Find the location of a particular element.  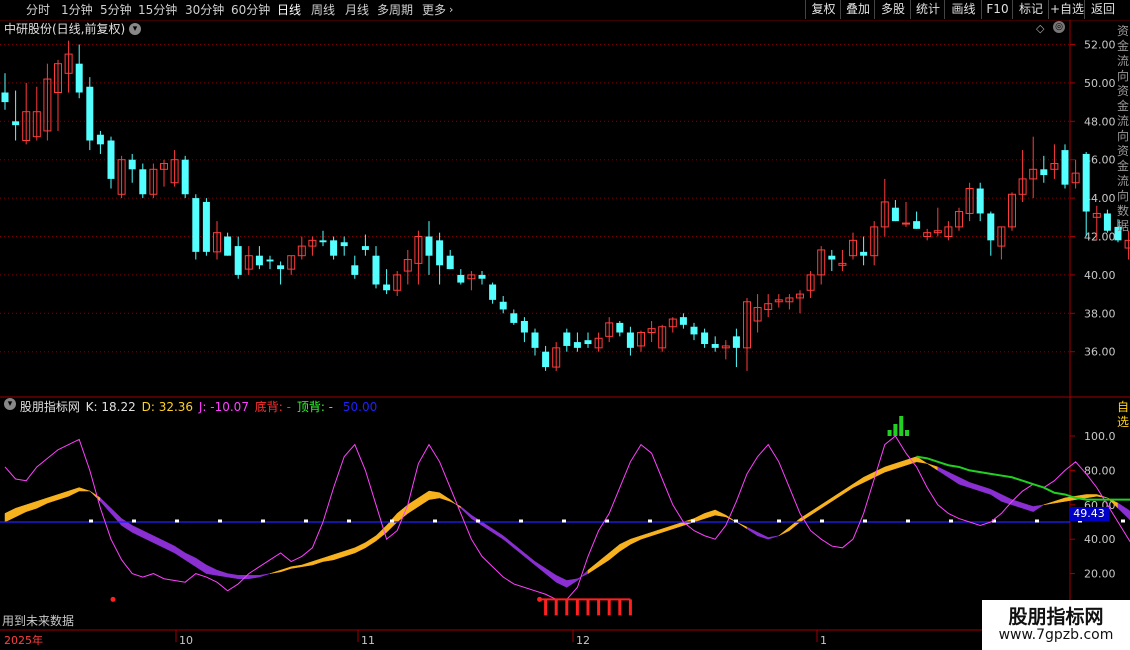

period-tab-0: 分时 is located at coordinates (38, 10).